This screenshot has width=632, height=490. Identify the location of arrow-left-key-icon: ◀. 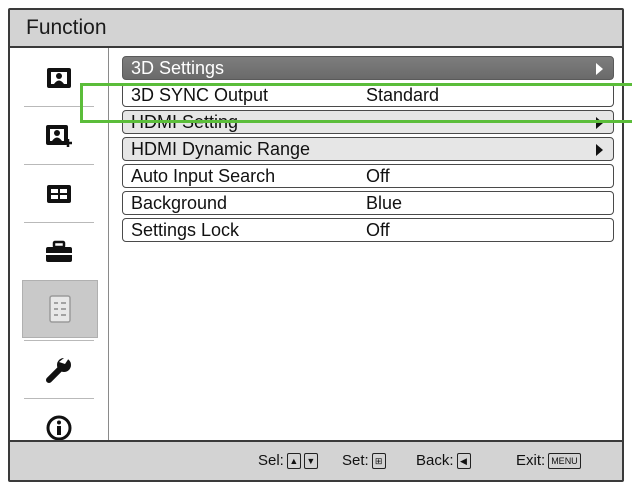
(463, 461).